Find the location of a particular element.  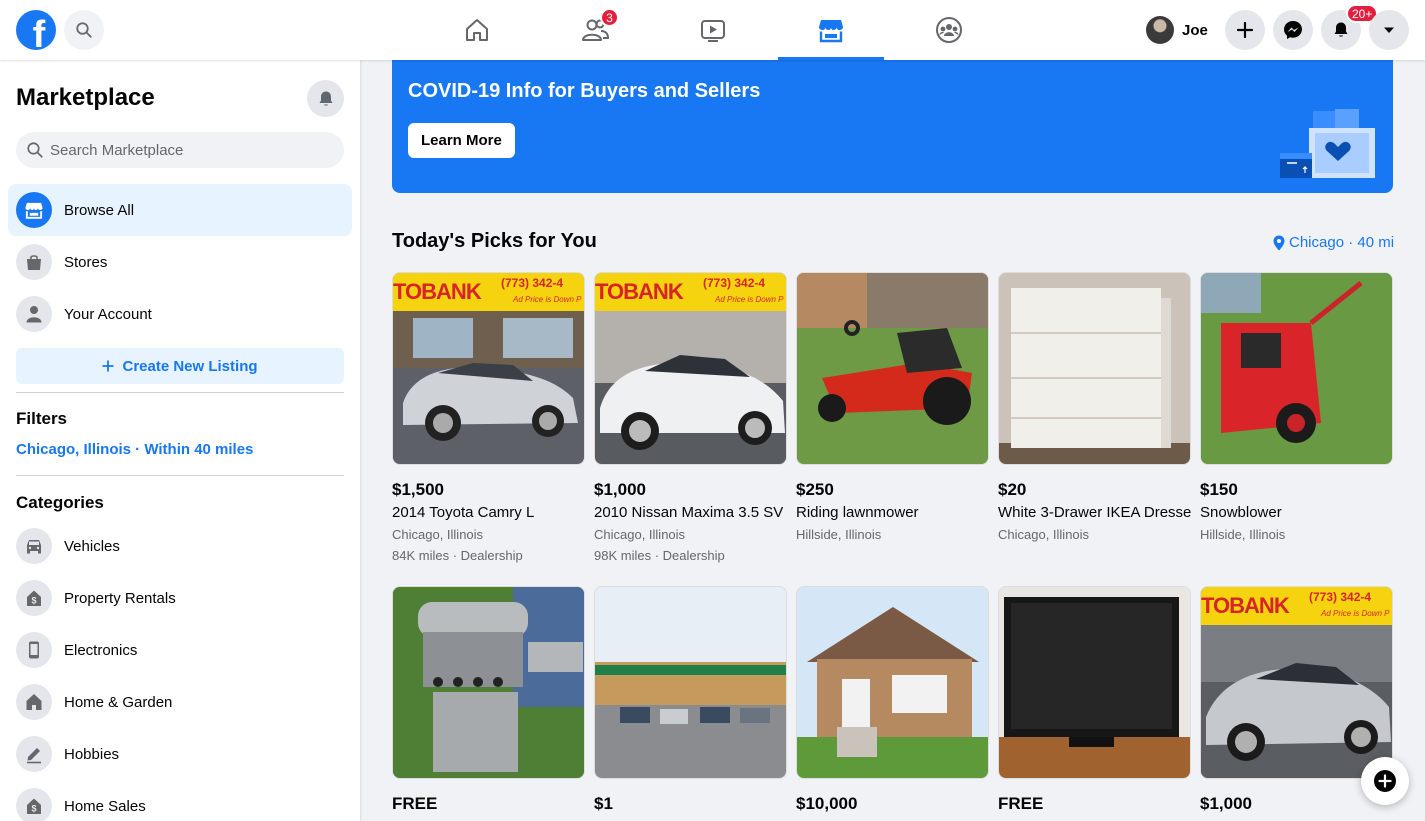

listing-card: $10,000 is located at coordinates (892, 700).